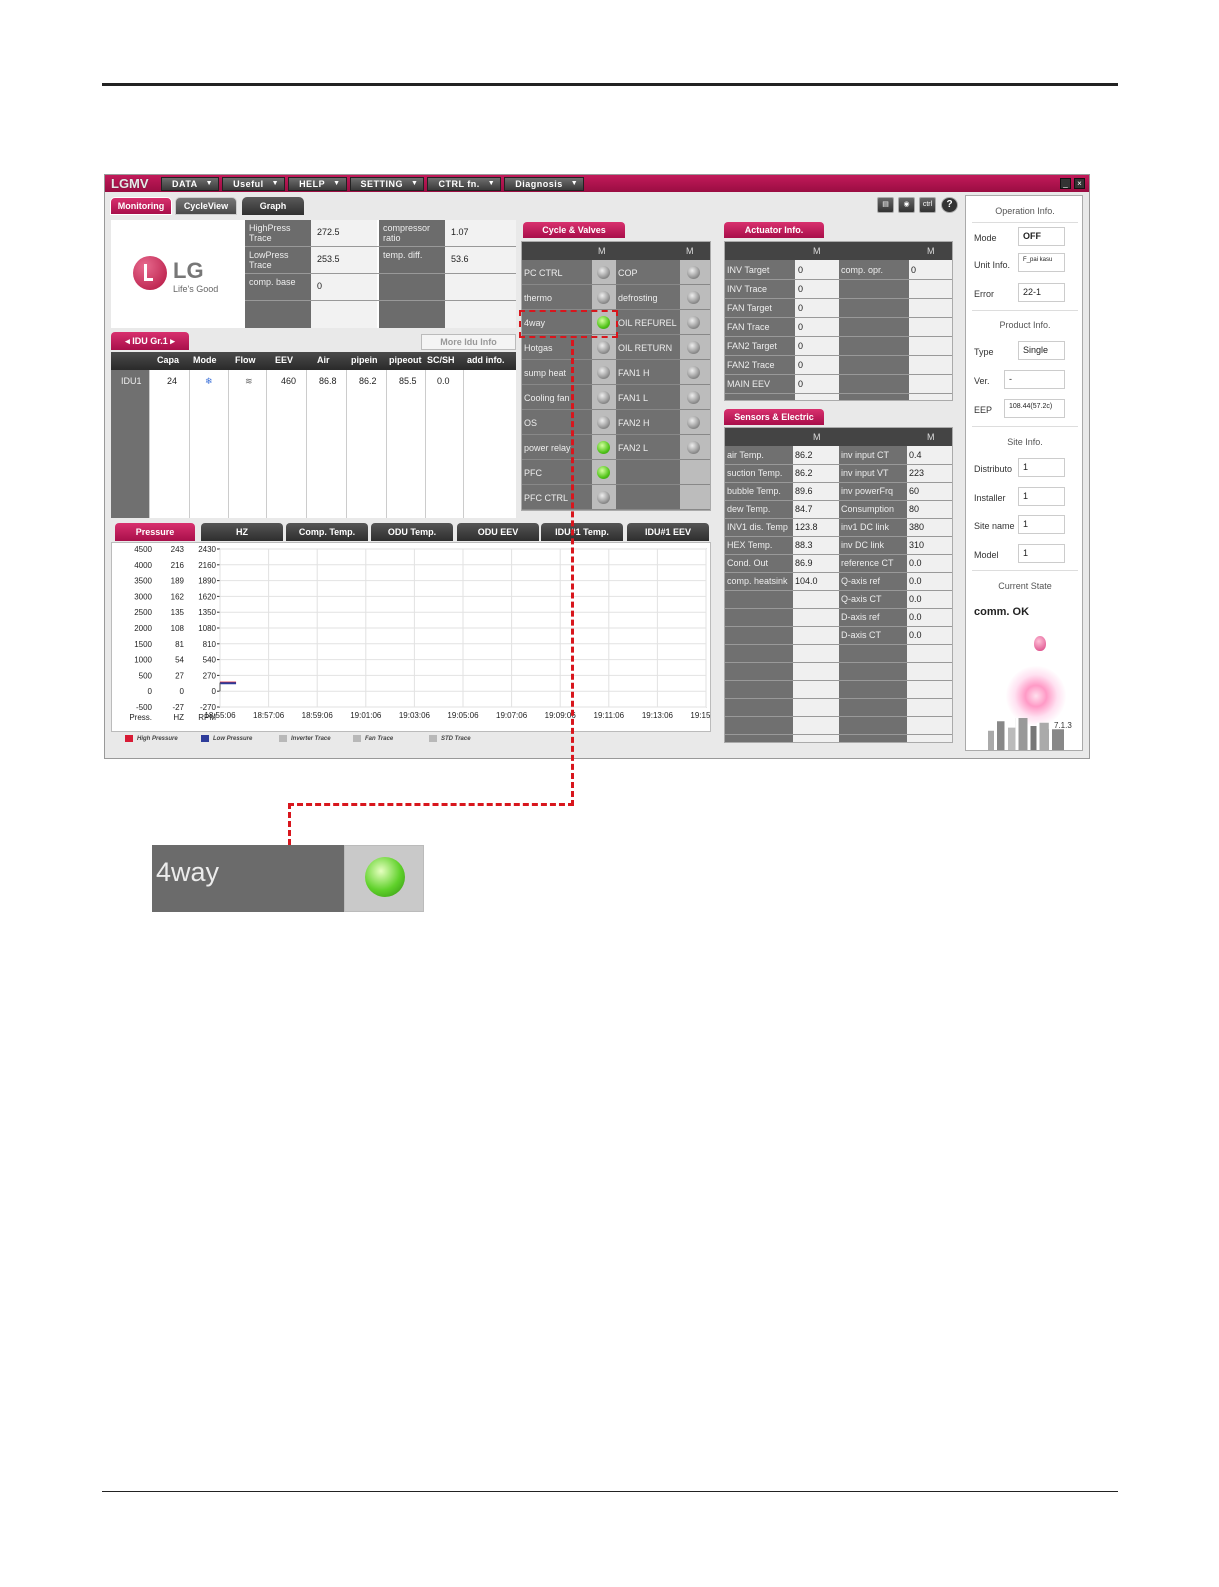  Describe the element at coordinates (327, 532) in the screenshot. I see `chart-tab-2: Comp. Temp.` at that location.